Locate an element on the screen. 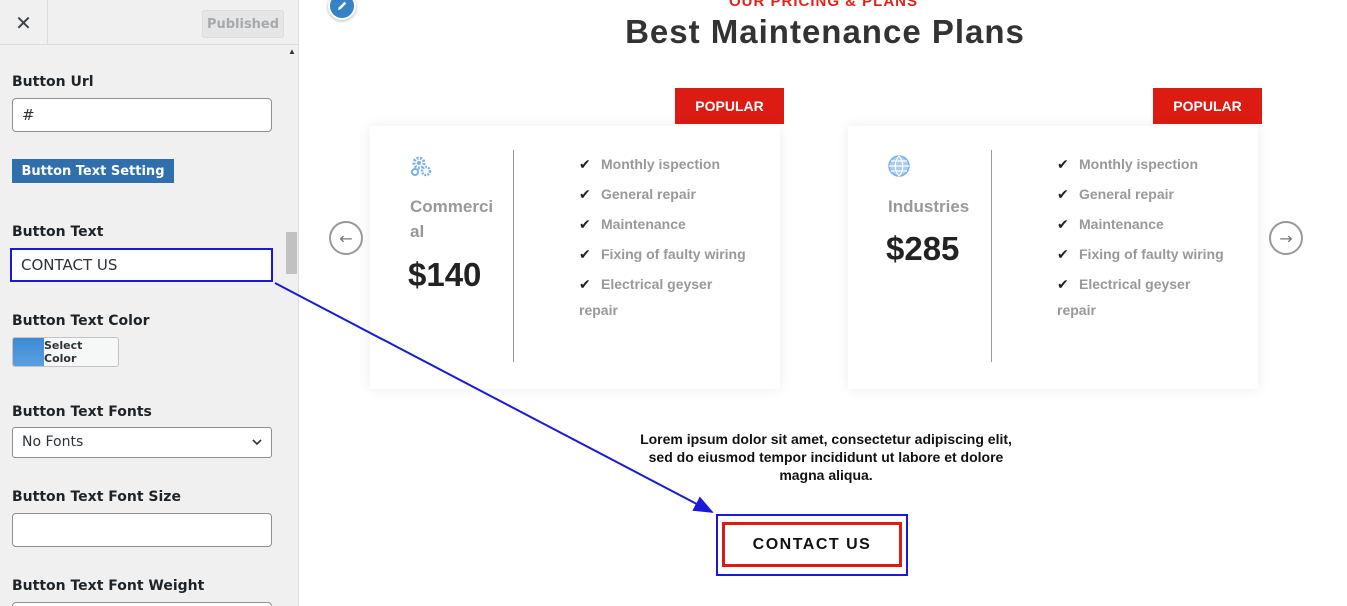  section-eyebrow: OUR PRICING & PLANS is located at coordinates (823, 5).